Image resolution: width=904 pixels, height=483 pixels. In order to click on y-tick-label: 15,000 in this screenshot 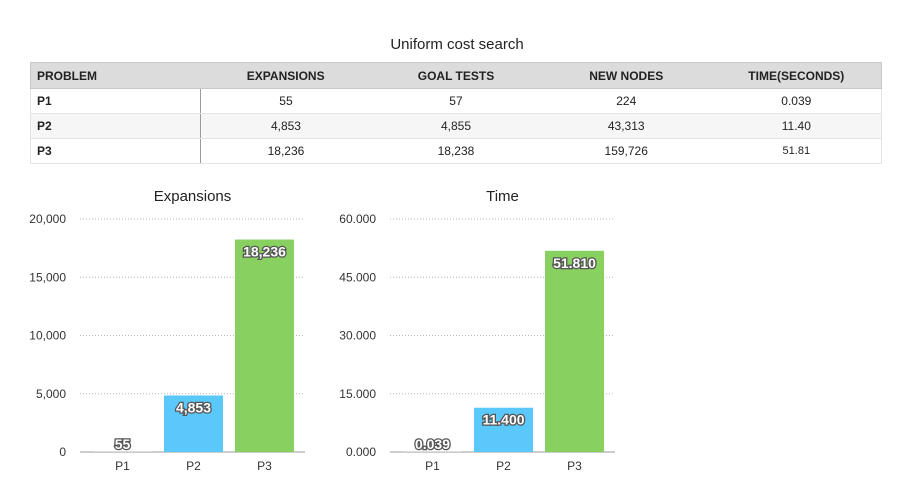, I will do `click(47, 277)`.